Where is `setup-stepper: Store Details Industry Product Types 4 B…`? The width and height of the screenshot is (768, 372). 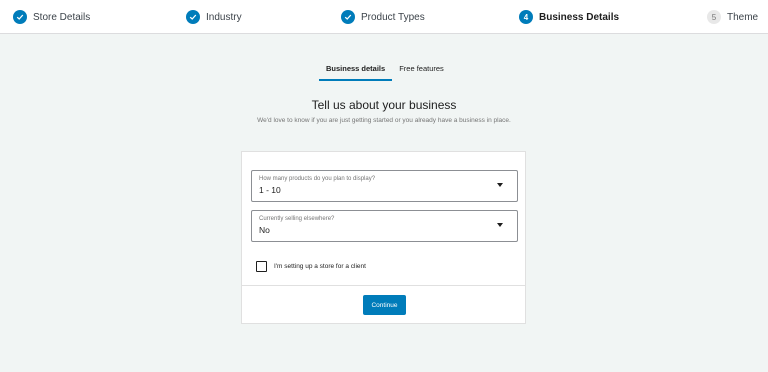 setup-stepper: Store Details Industry Product Types 4 B… is located at coordinates (384, 17).